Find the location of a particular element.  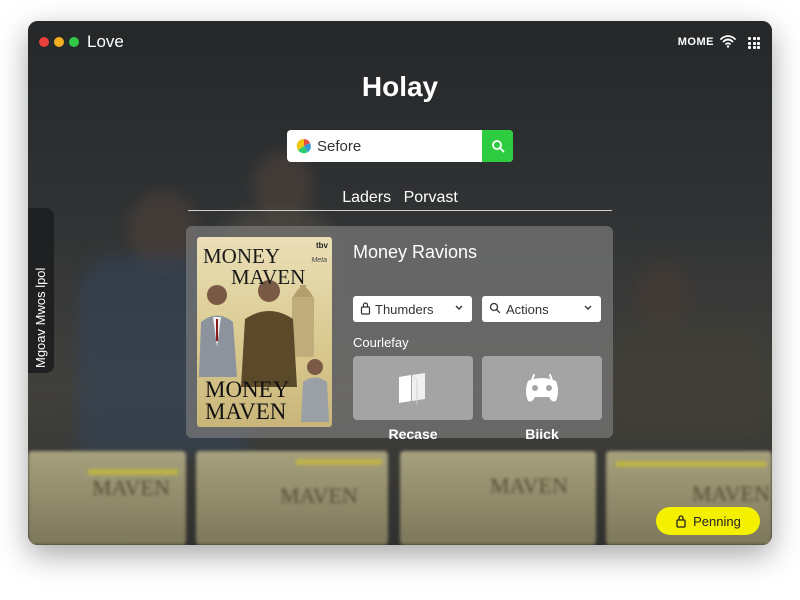

pending-button: Penning is located at coordinates (708, 521).